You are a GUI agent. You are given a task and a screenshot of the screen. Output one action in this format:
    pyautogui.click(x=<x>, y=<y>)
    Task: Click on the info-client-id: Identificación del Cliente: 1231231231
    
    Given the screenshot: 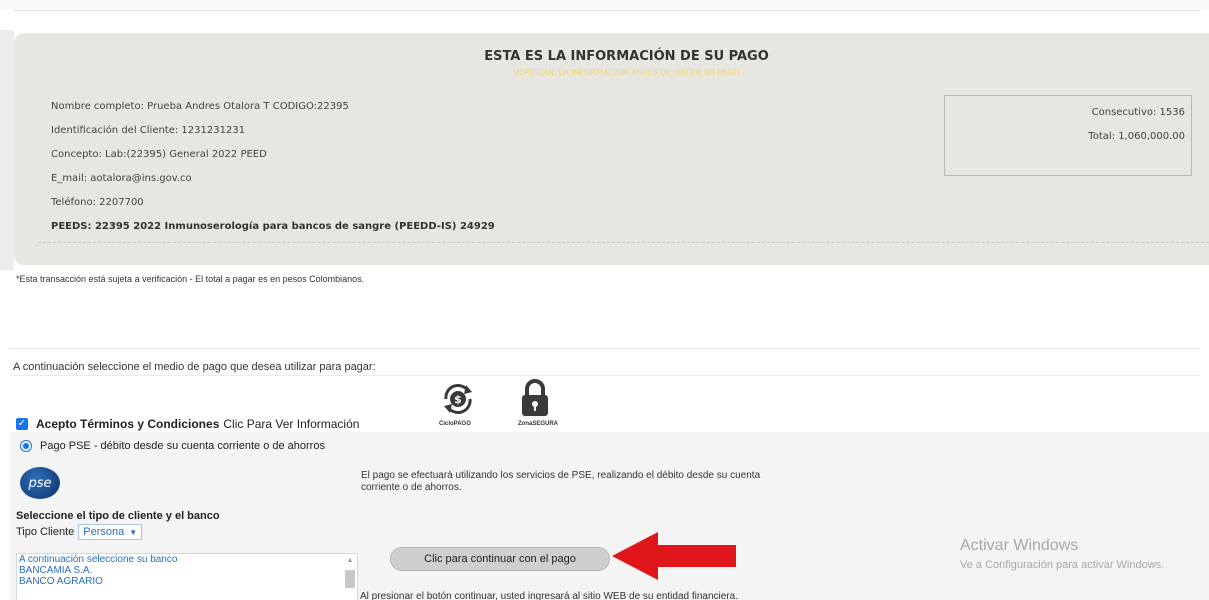 What is the action you would take?
    pyautogui.click(x=148, y=130)
    